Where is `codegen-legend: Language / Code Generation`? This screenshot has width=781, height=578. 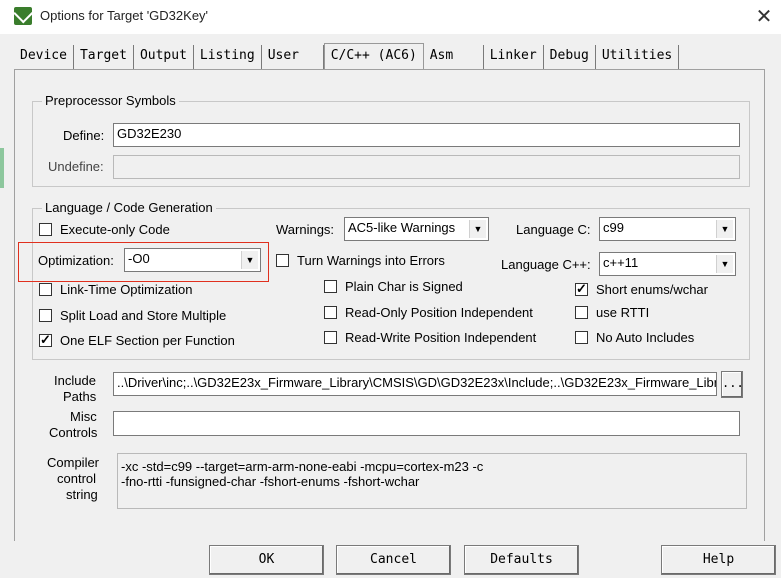
codegen-legend: Language / Code Generation is located at coordinates (129, 207).